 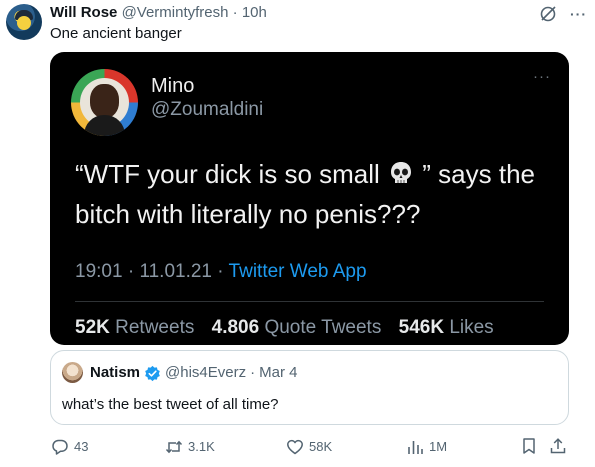 I want to click on grok-icon, so click(x=548, y=14).